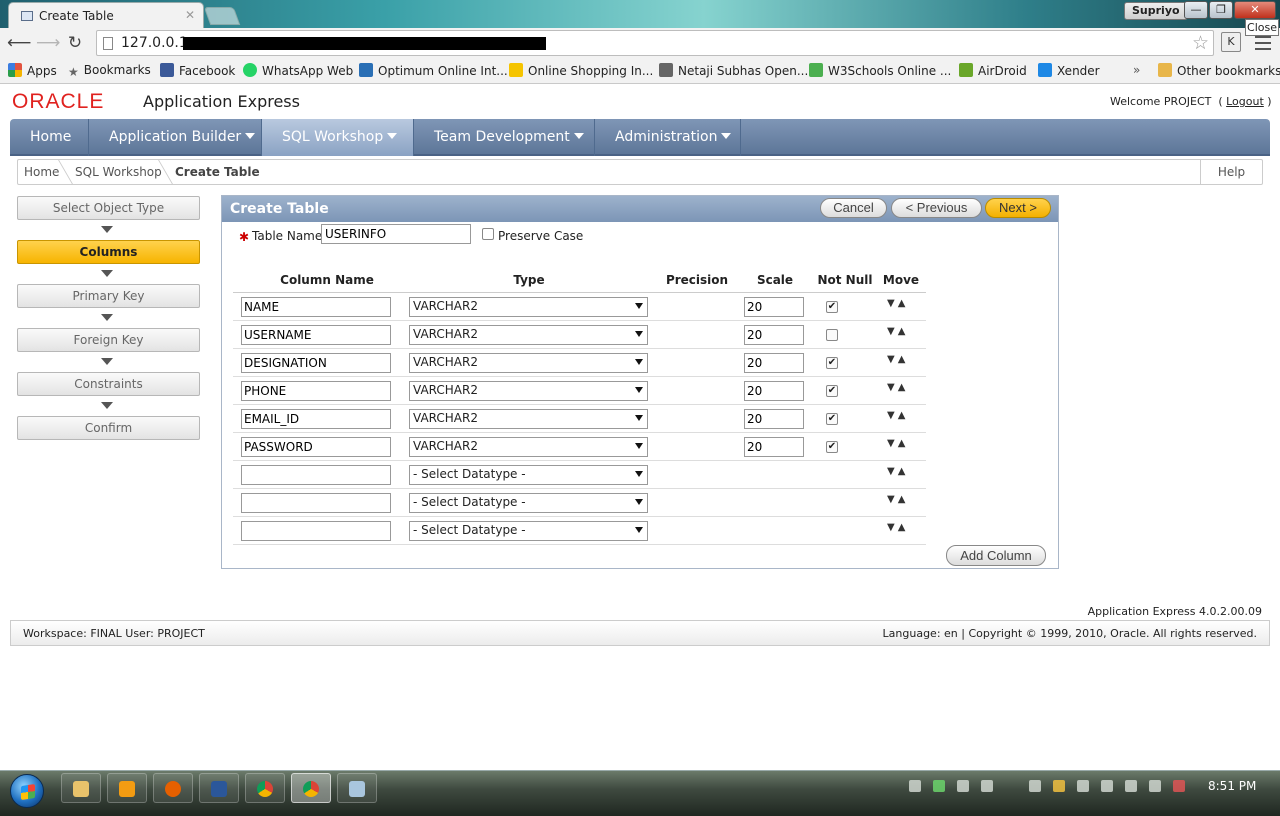  What do you see at coordinates (1155, 786) in the screenshot?
I see `action-center-flag-icon` at bounding box center [1155, 786].